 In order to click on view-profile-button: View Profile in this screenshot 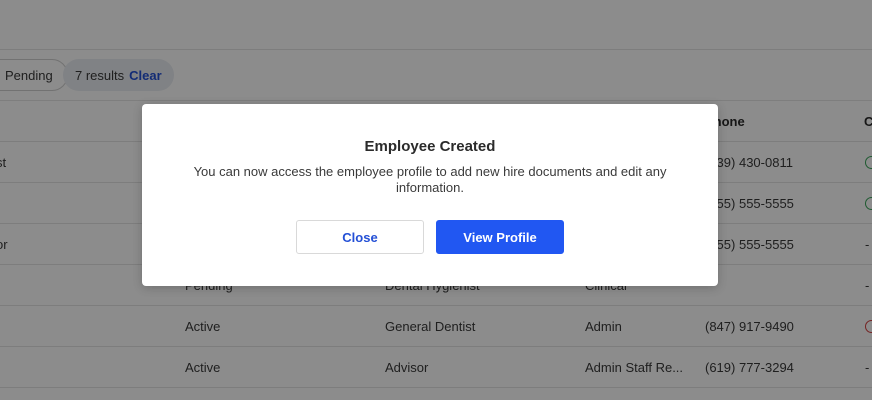, I will do `click(500, 237)`.